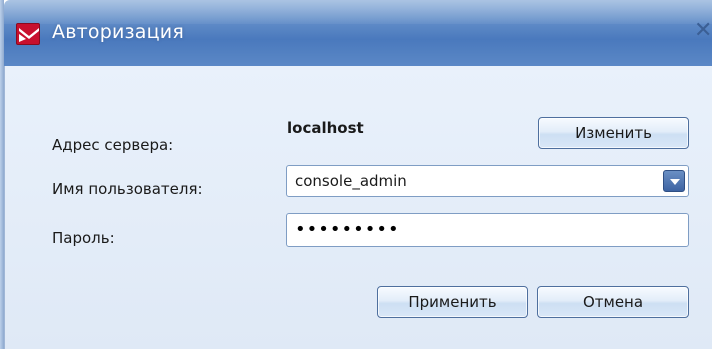  What do you see at coordinates (118, 32) in the screenshot?
I see `window-title: Авторизация` at bounding box center [118, 32].